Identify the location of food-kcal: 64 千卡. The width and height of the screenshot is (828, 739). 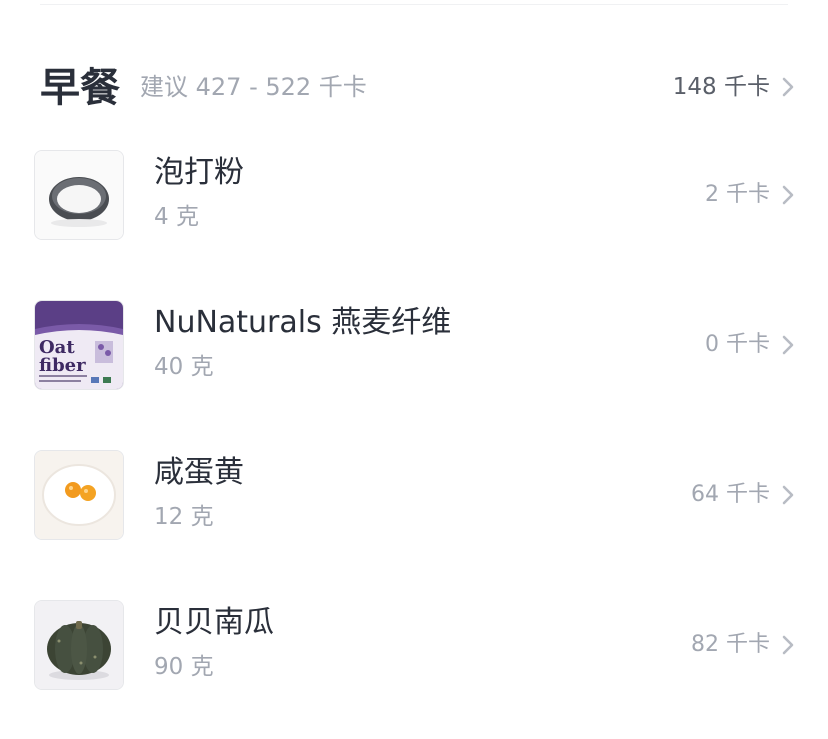
(730, 494).